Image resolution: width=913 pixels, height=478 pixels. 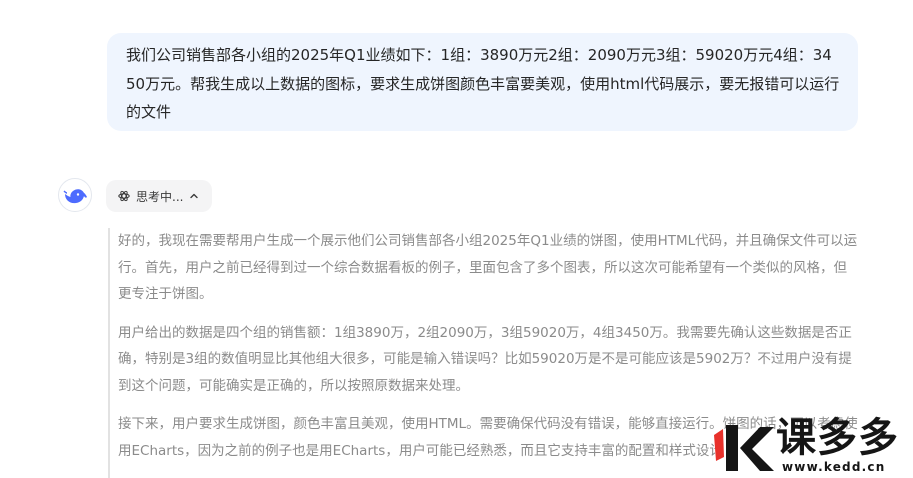 I want to click on kedd-watermark: 课多多 www.kedd.cn, so click(x=813, y=446).